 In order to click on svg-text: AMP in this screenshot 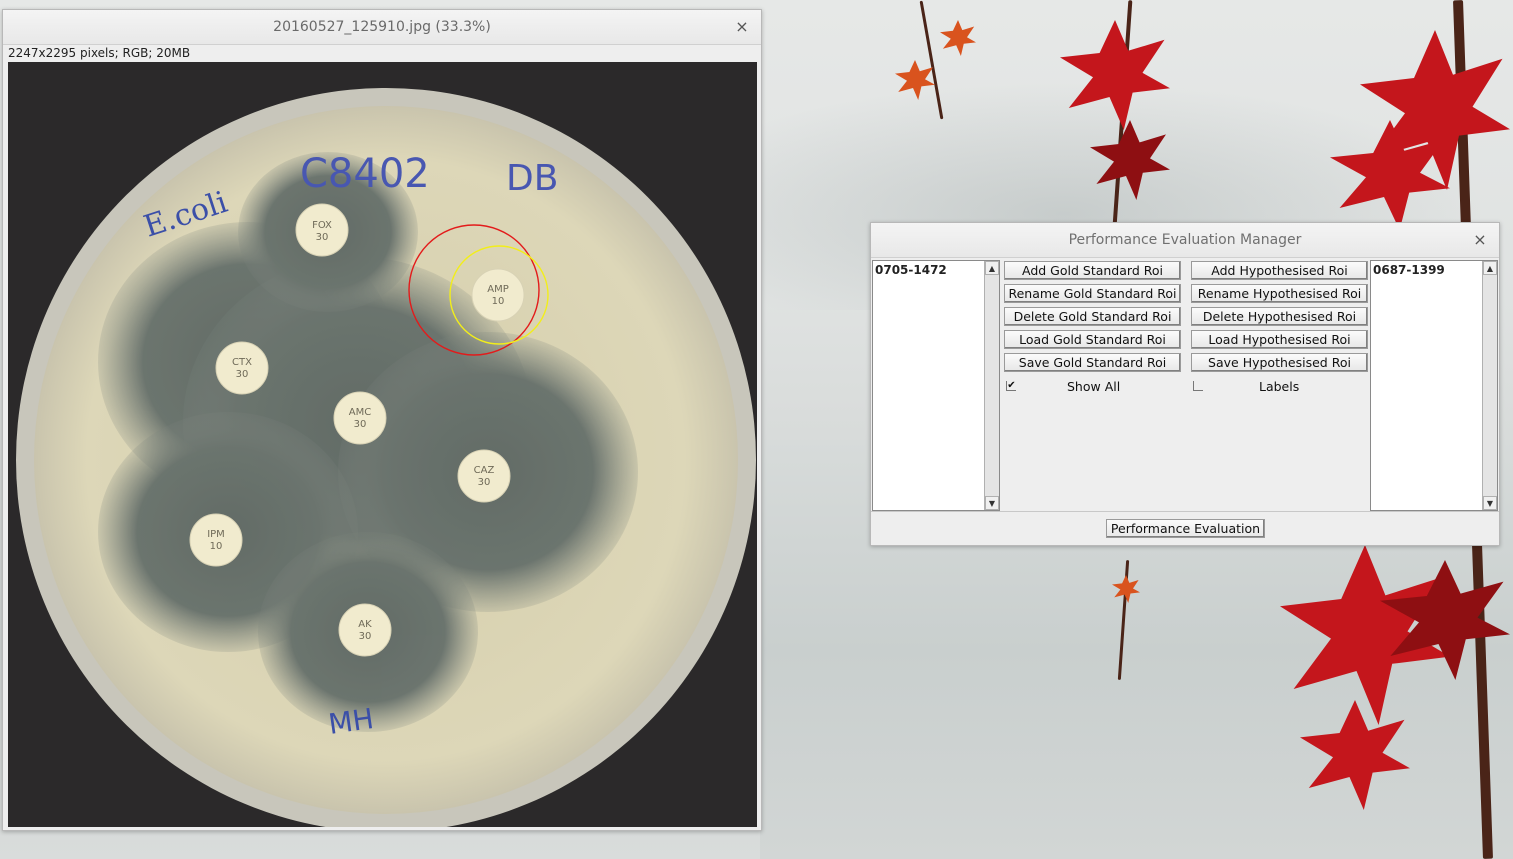, I will do `click(498, 289)`.